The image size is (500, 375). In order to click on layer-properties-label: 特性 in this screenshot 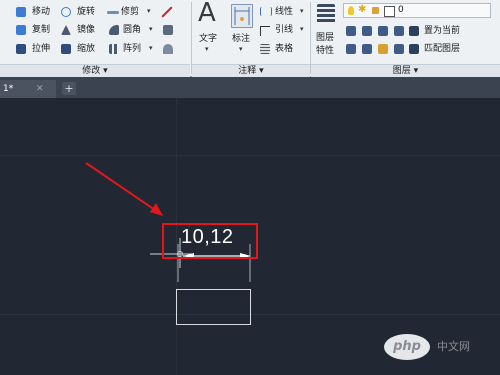, I will do `click(325, 51)`.